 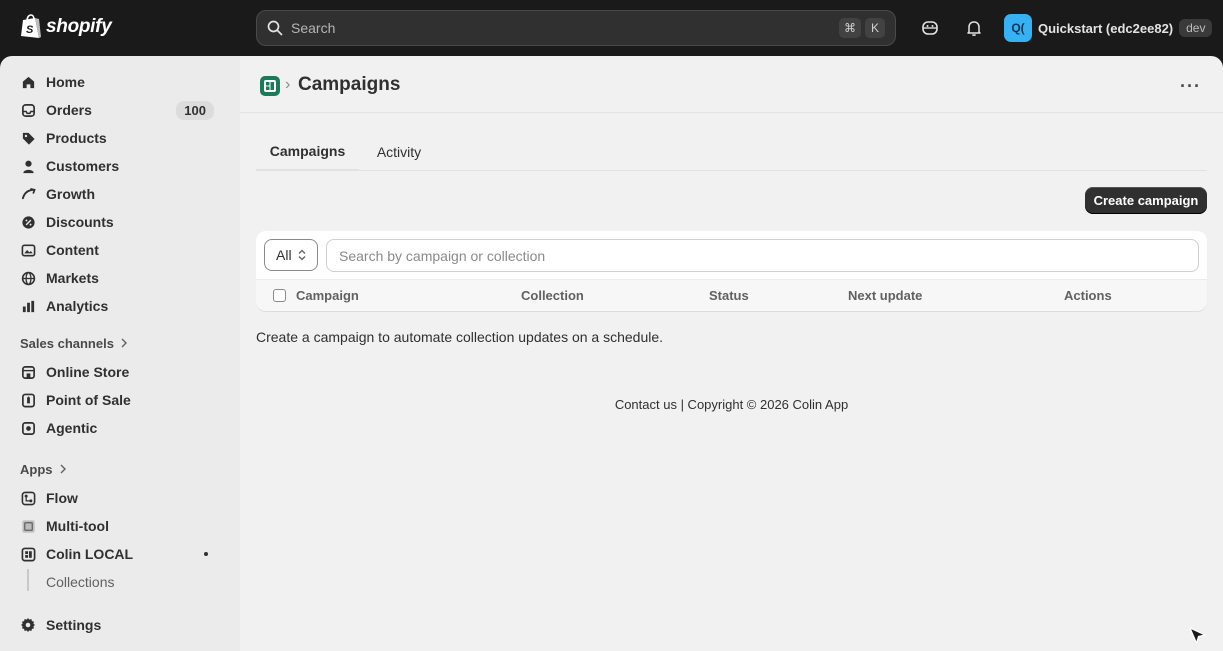 What do you see at coordinates (275, 28) in the screenshot?
I see `search-icon` at bounding box center [275, 28].